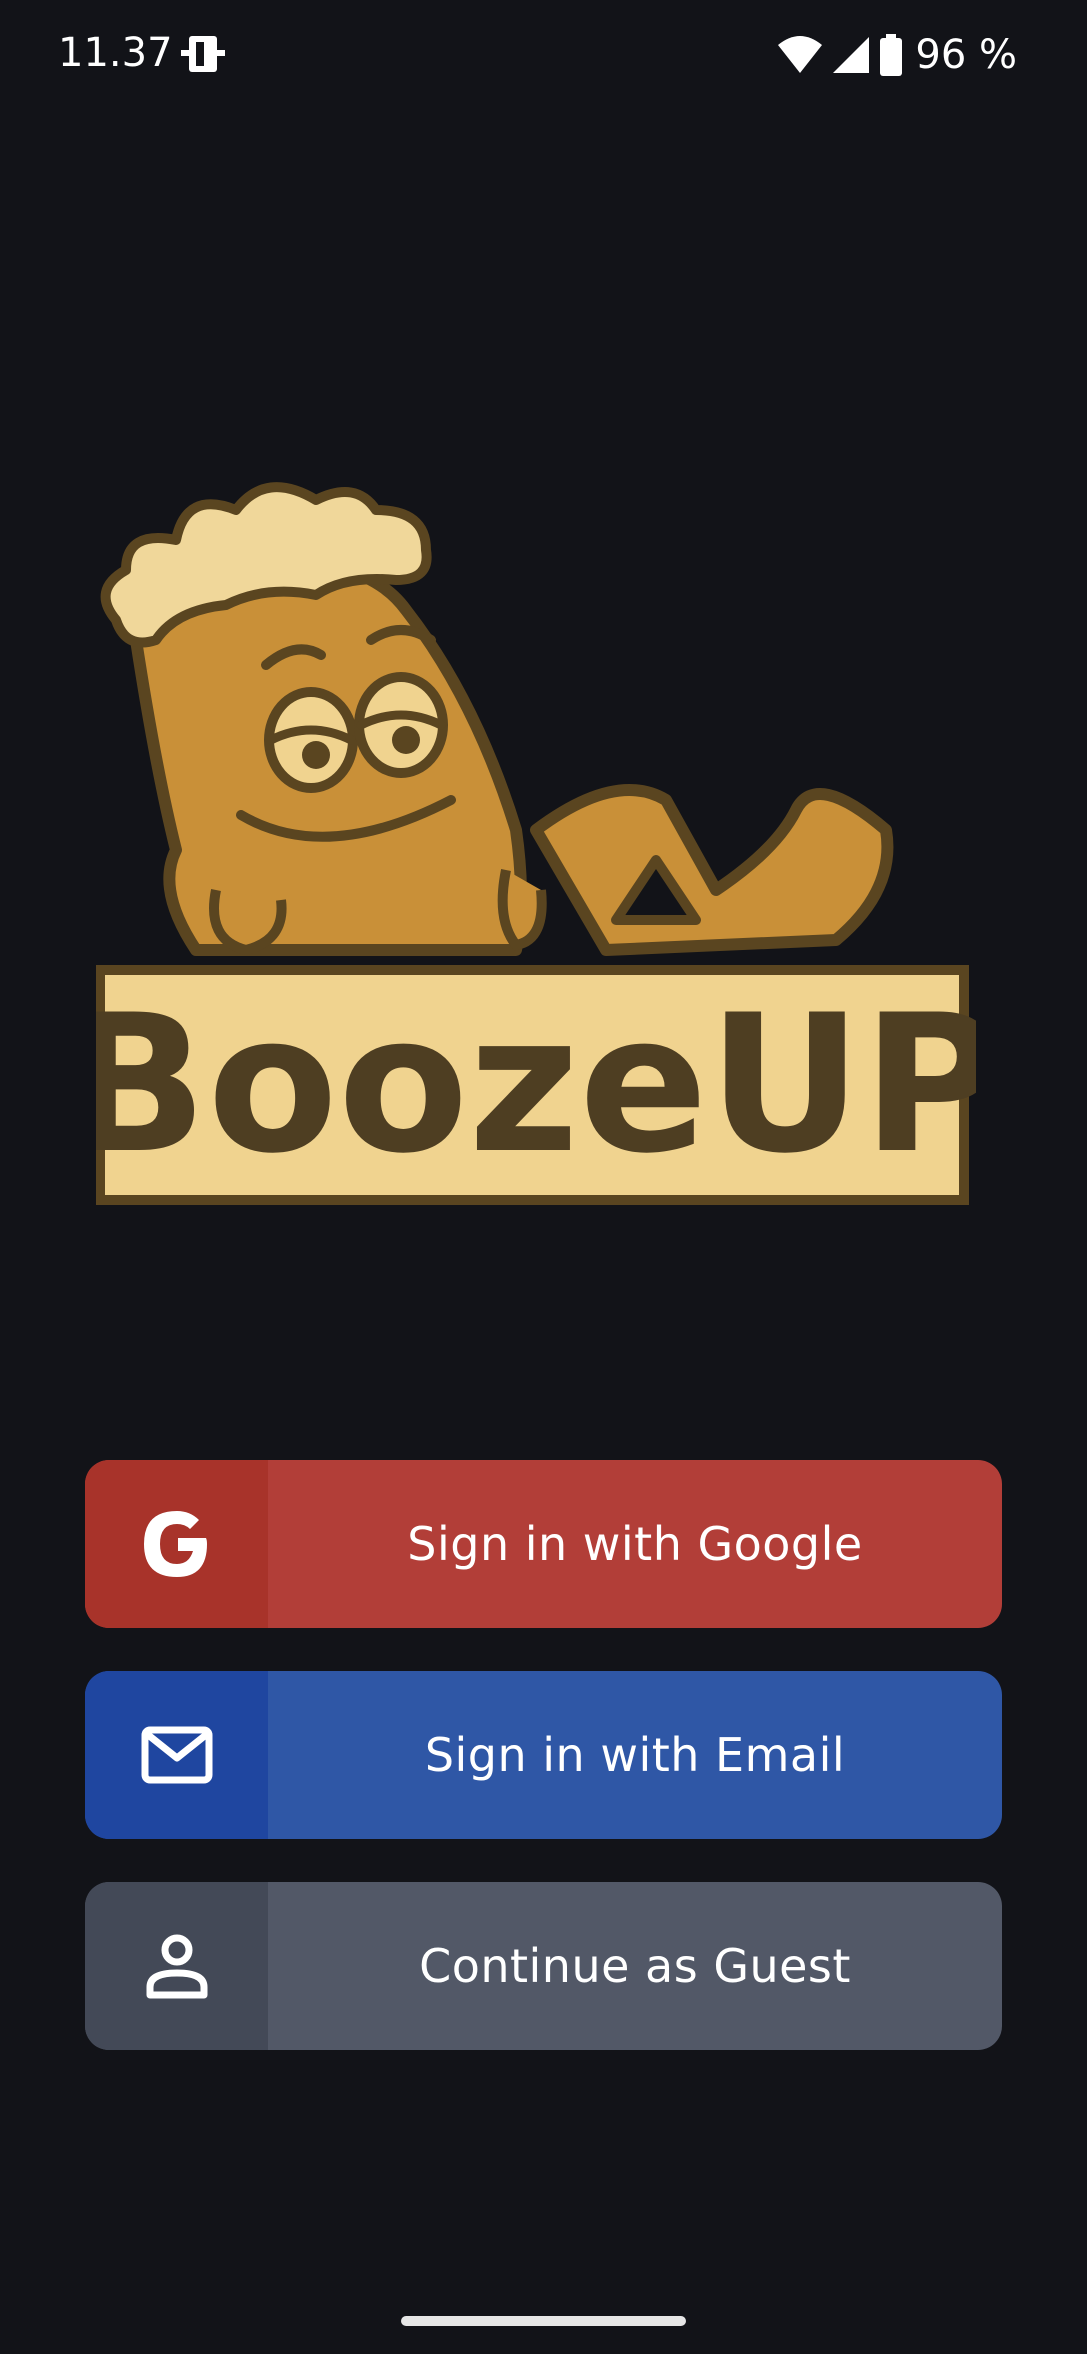 Image resolution: width=1087 pixels, height=2354 pixels. Describe the element at coordinates (203, 54) in the screenshot. I see `sim-card-icon` at that location.